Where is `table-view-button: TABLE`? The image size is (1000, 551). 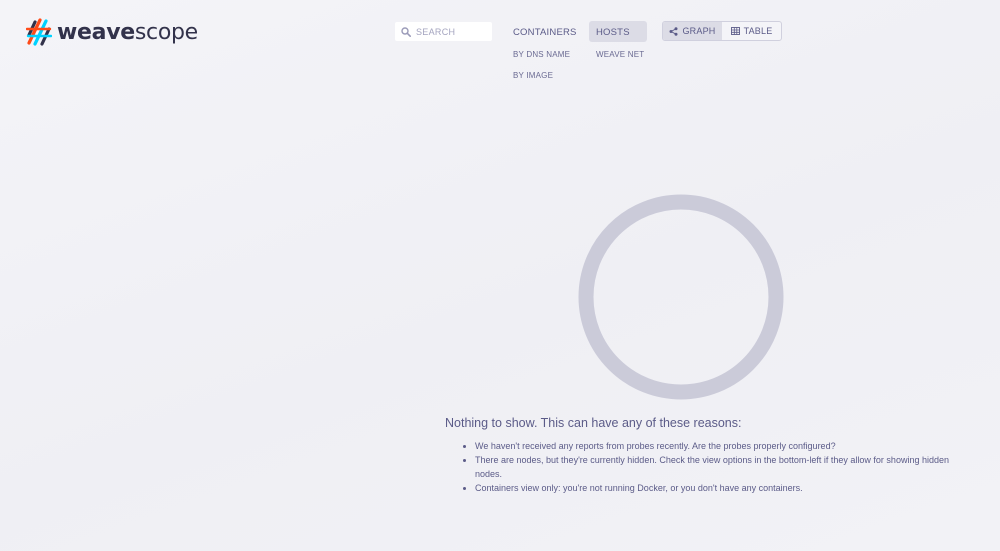
table-view-button: TABLE is located at coordinates (751, 31).